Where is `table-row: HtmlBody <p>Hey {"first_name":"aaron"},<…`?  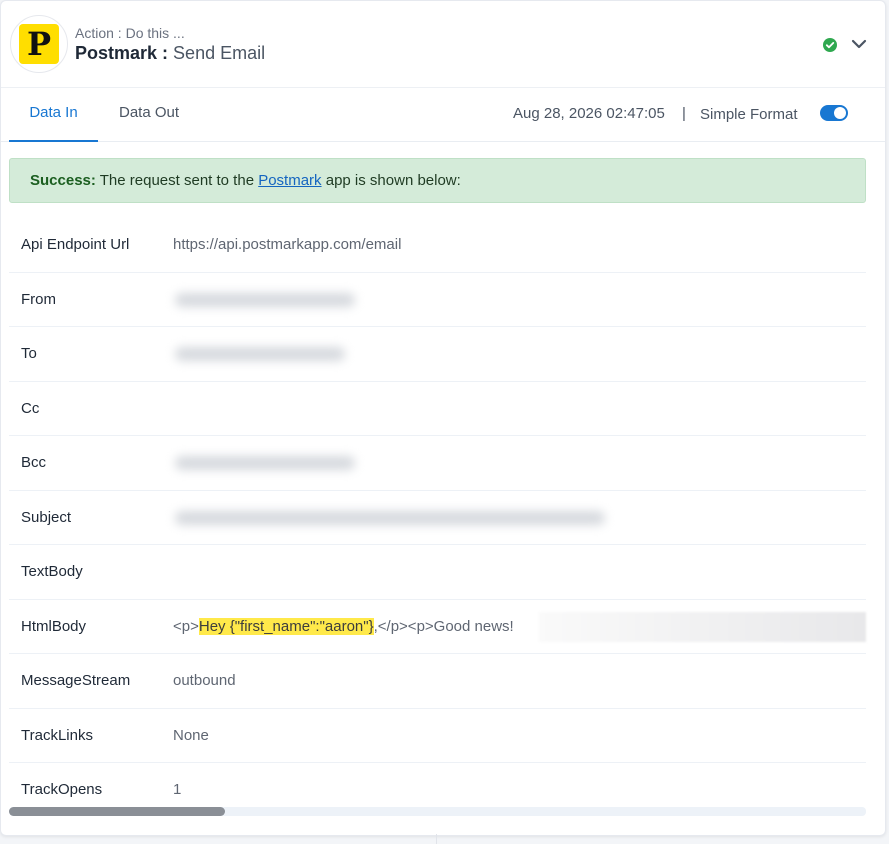
table-row: HtmlBody <p>Hey {"first_name":"aaron"},<… is located at coordinates (437, 627).